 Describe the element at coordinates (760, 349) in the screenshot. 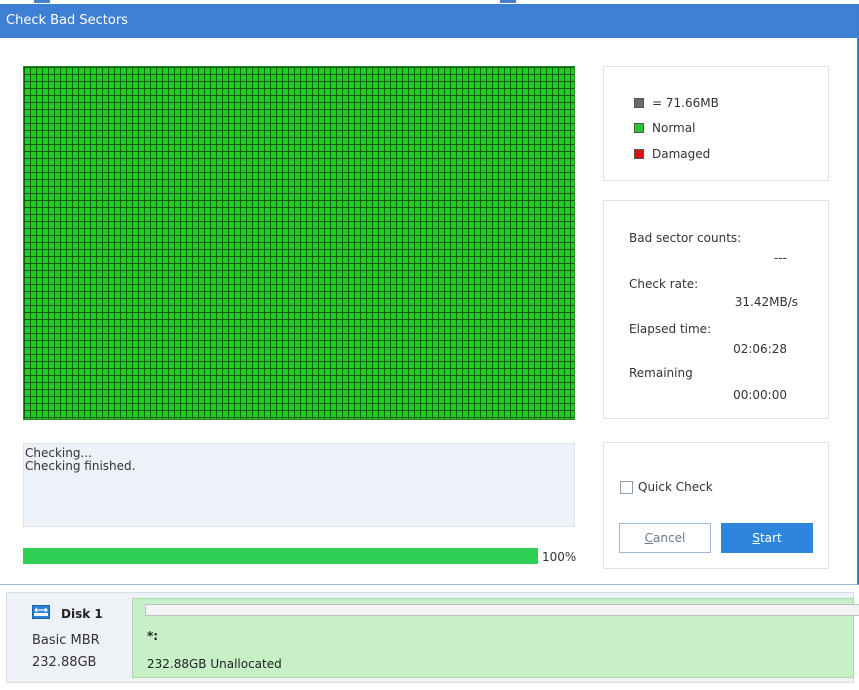

I see `elapsed-time-value: 02:06:28` at that location.